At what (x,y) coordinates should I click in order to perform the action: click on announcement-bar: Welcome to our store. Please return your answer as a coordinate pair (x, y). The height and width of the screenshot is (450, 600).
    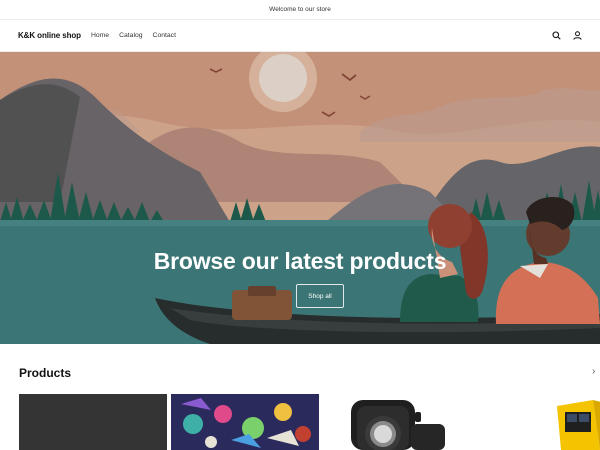
    Looking at the image, I should click on (300, 10).